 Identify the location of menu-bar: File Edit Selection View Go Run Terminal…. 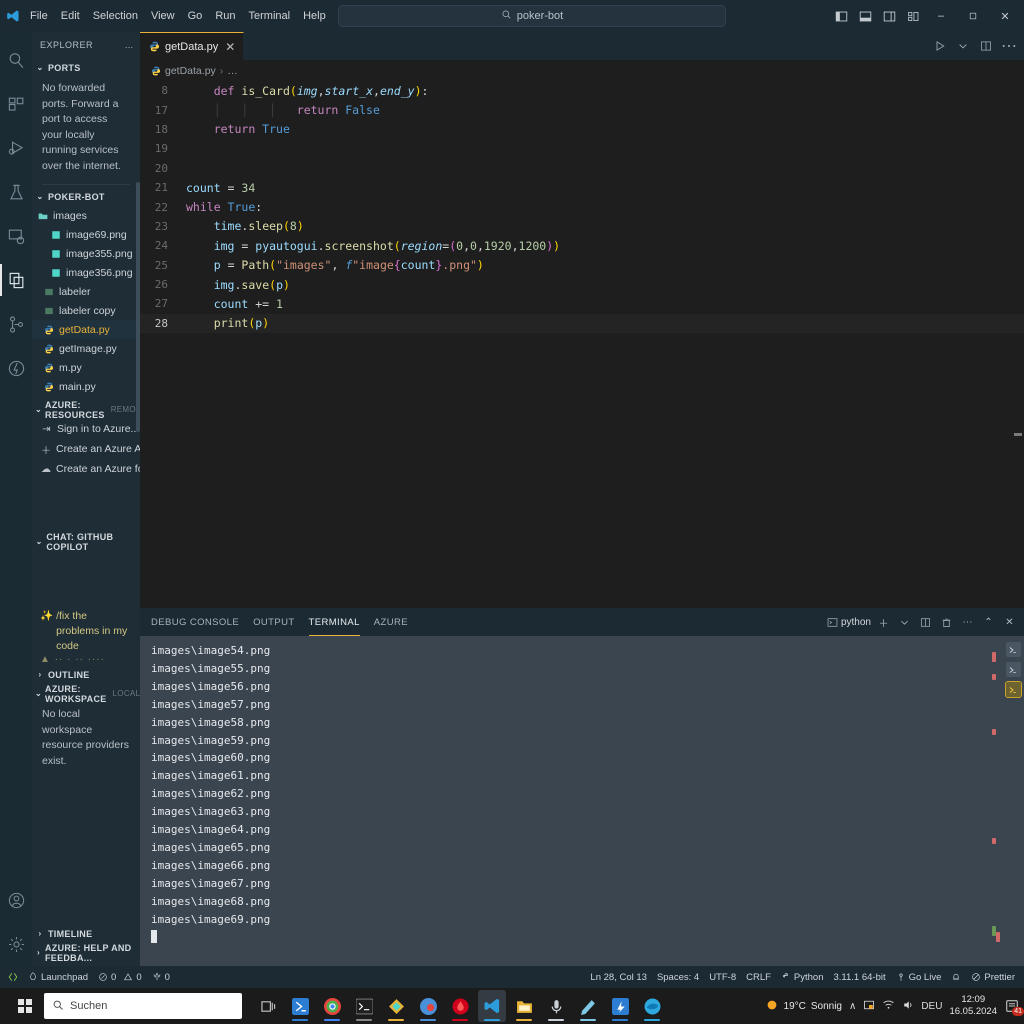
(177, 16).